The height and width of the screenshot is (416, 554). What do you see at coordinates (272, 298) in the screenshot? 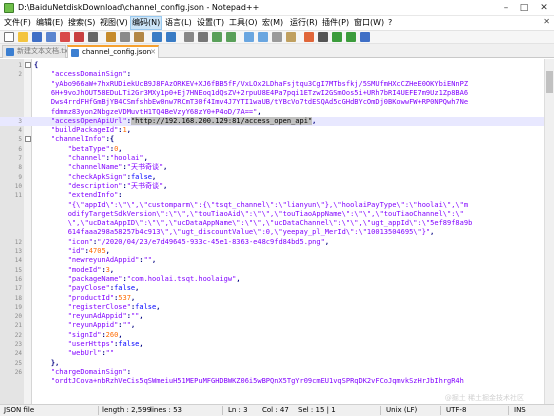
I see `code-line: 18 "productId":537,` at bounding box center [272, 298].